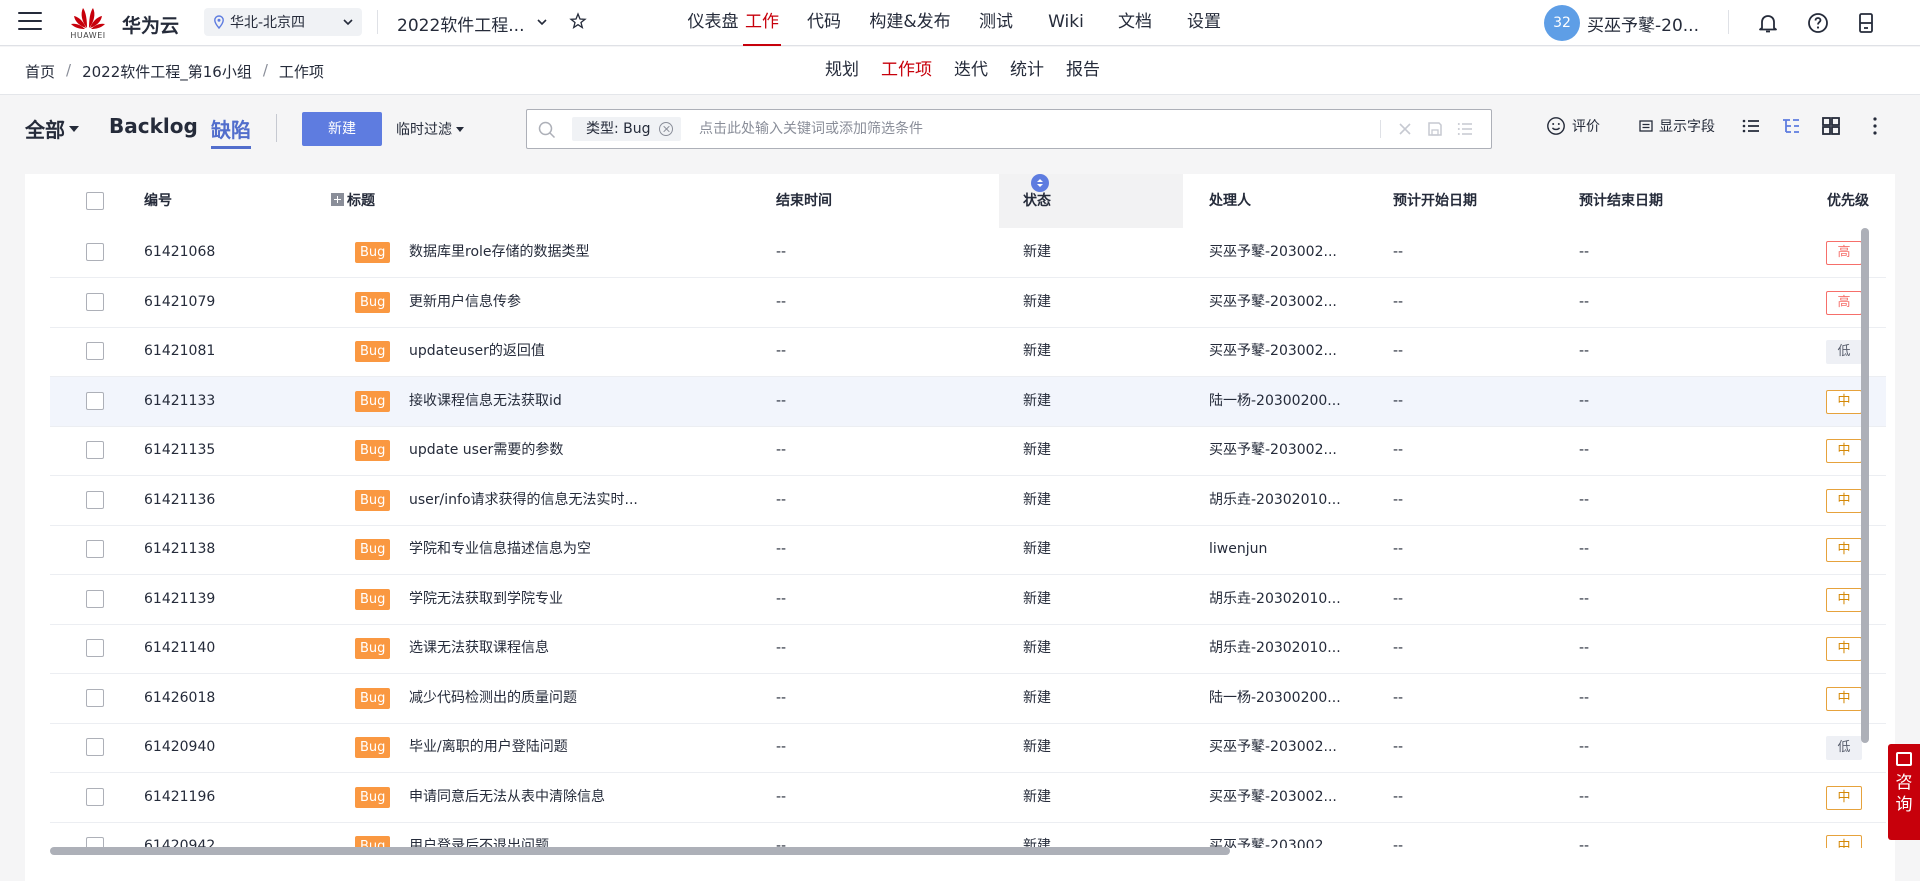 This screenshot has height=881, width=1920. Describe the element at coordinates (824, 23) in the screenshot. I see `nav-code: 代码` at that location.